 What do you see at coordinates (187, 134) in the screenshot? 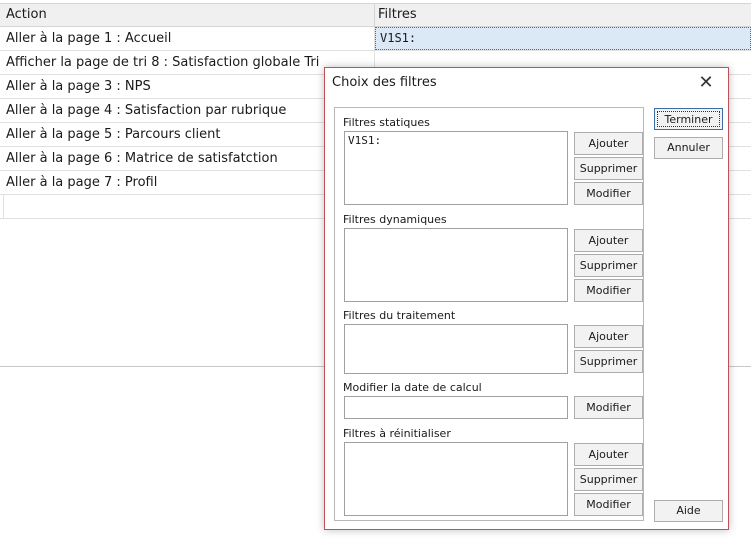
I see `action-cell: Aller à la page 5 : Parcours client` at bounding box center [187, 134].